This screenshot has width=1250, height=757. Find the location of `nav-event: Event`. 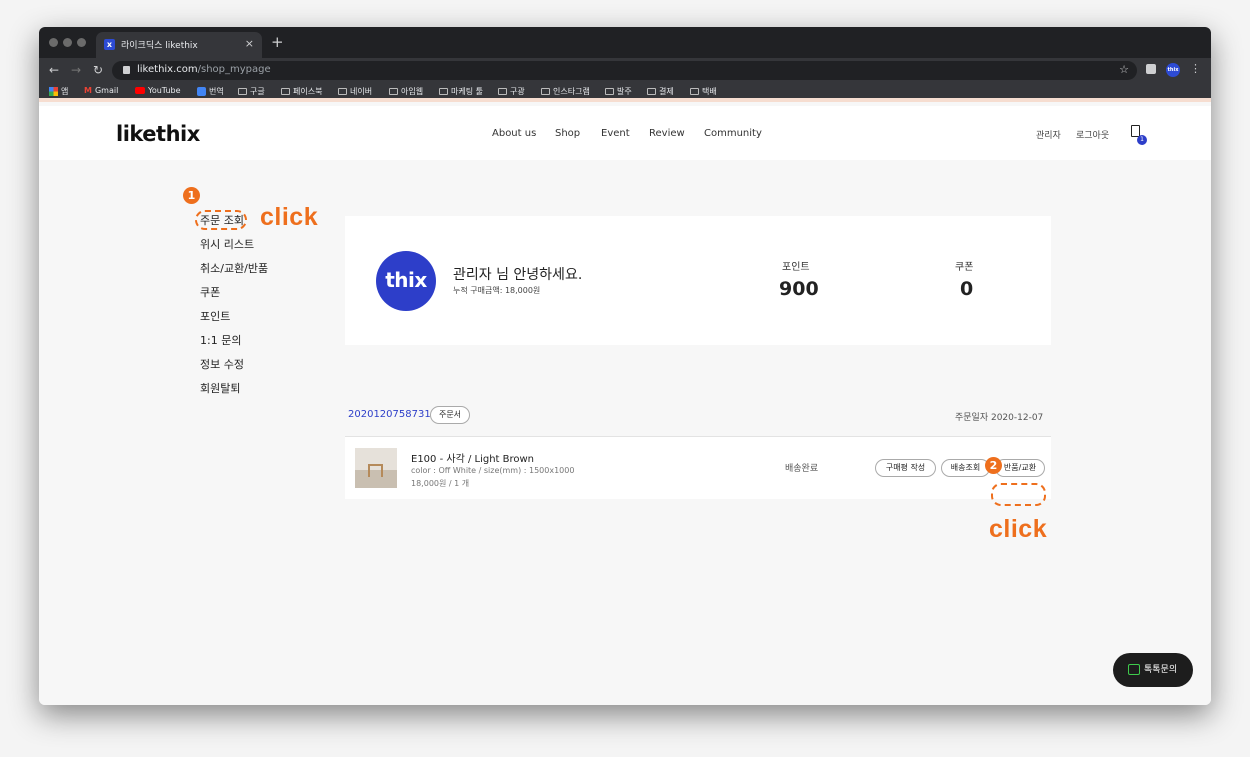

nav-event: Event is located at coordinates (615, 133).